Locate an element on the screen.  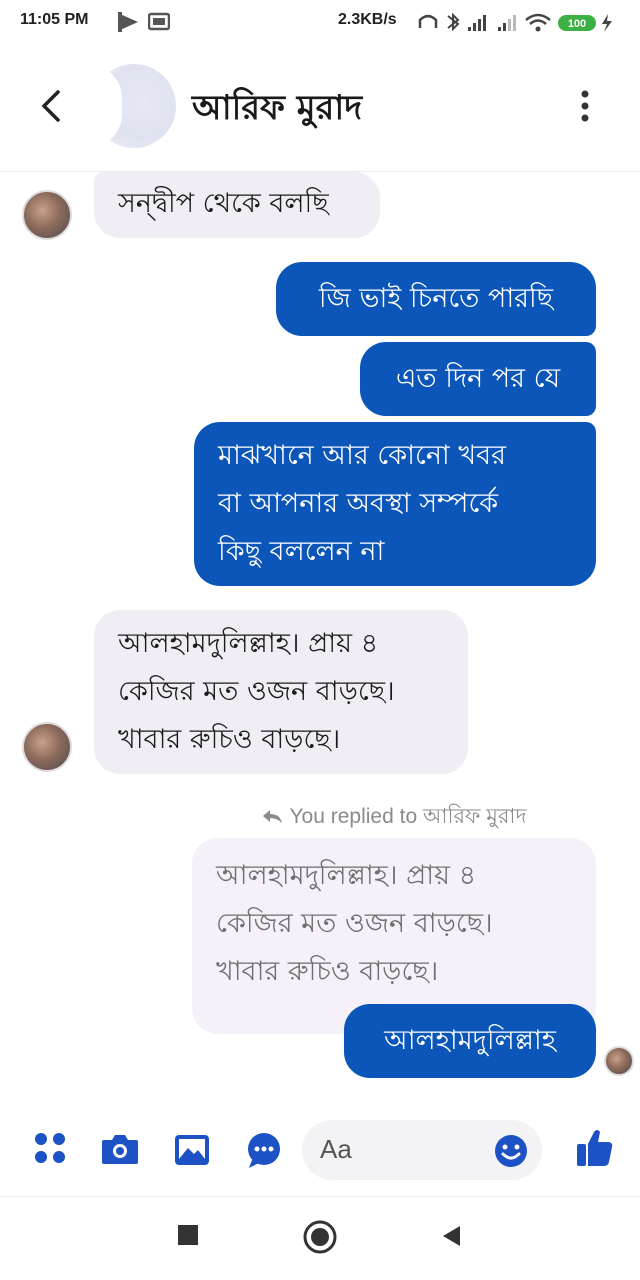
battery-level: 100 is located at coordinates (577, 24).